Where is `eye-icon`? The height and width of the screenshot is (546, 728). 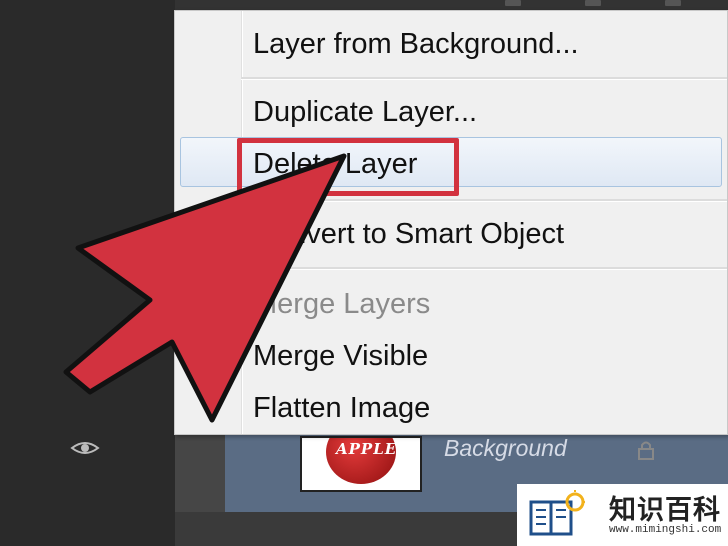
eye-icon is located at coordinates (85, 448).